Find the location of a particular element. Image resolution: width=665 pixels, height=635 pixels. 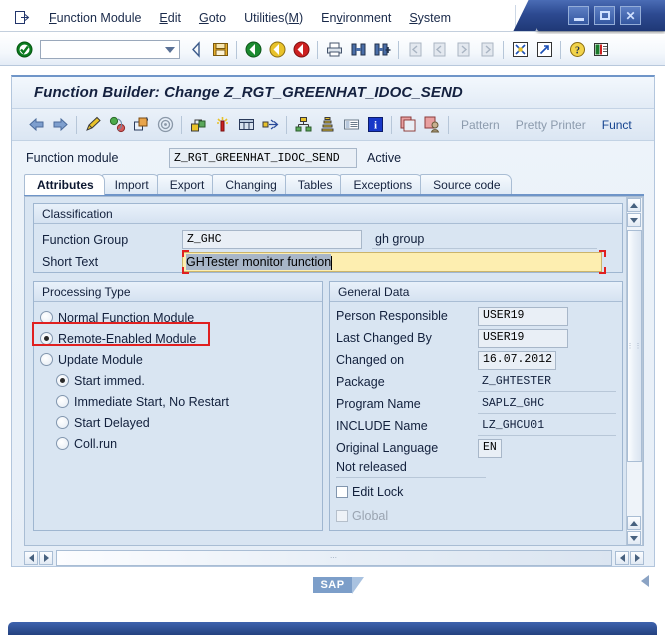

package-value: Z_GHTESTER is located at coordinates (547, 382).